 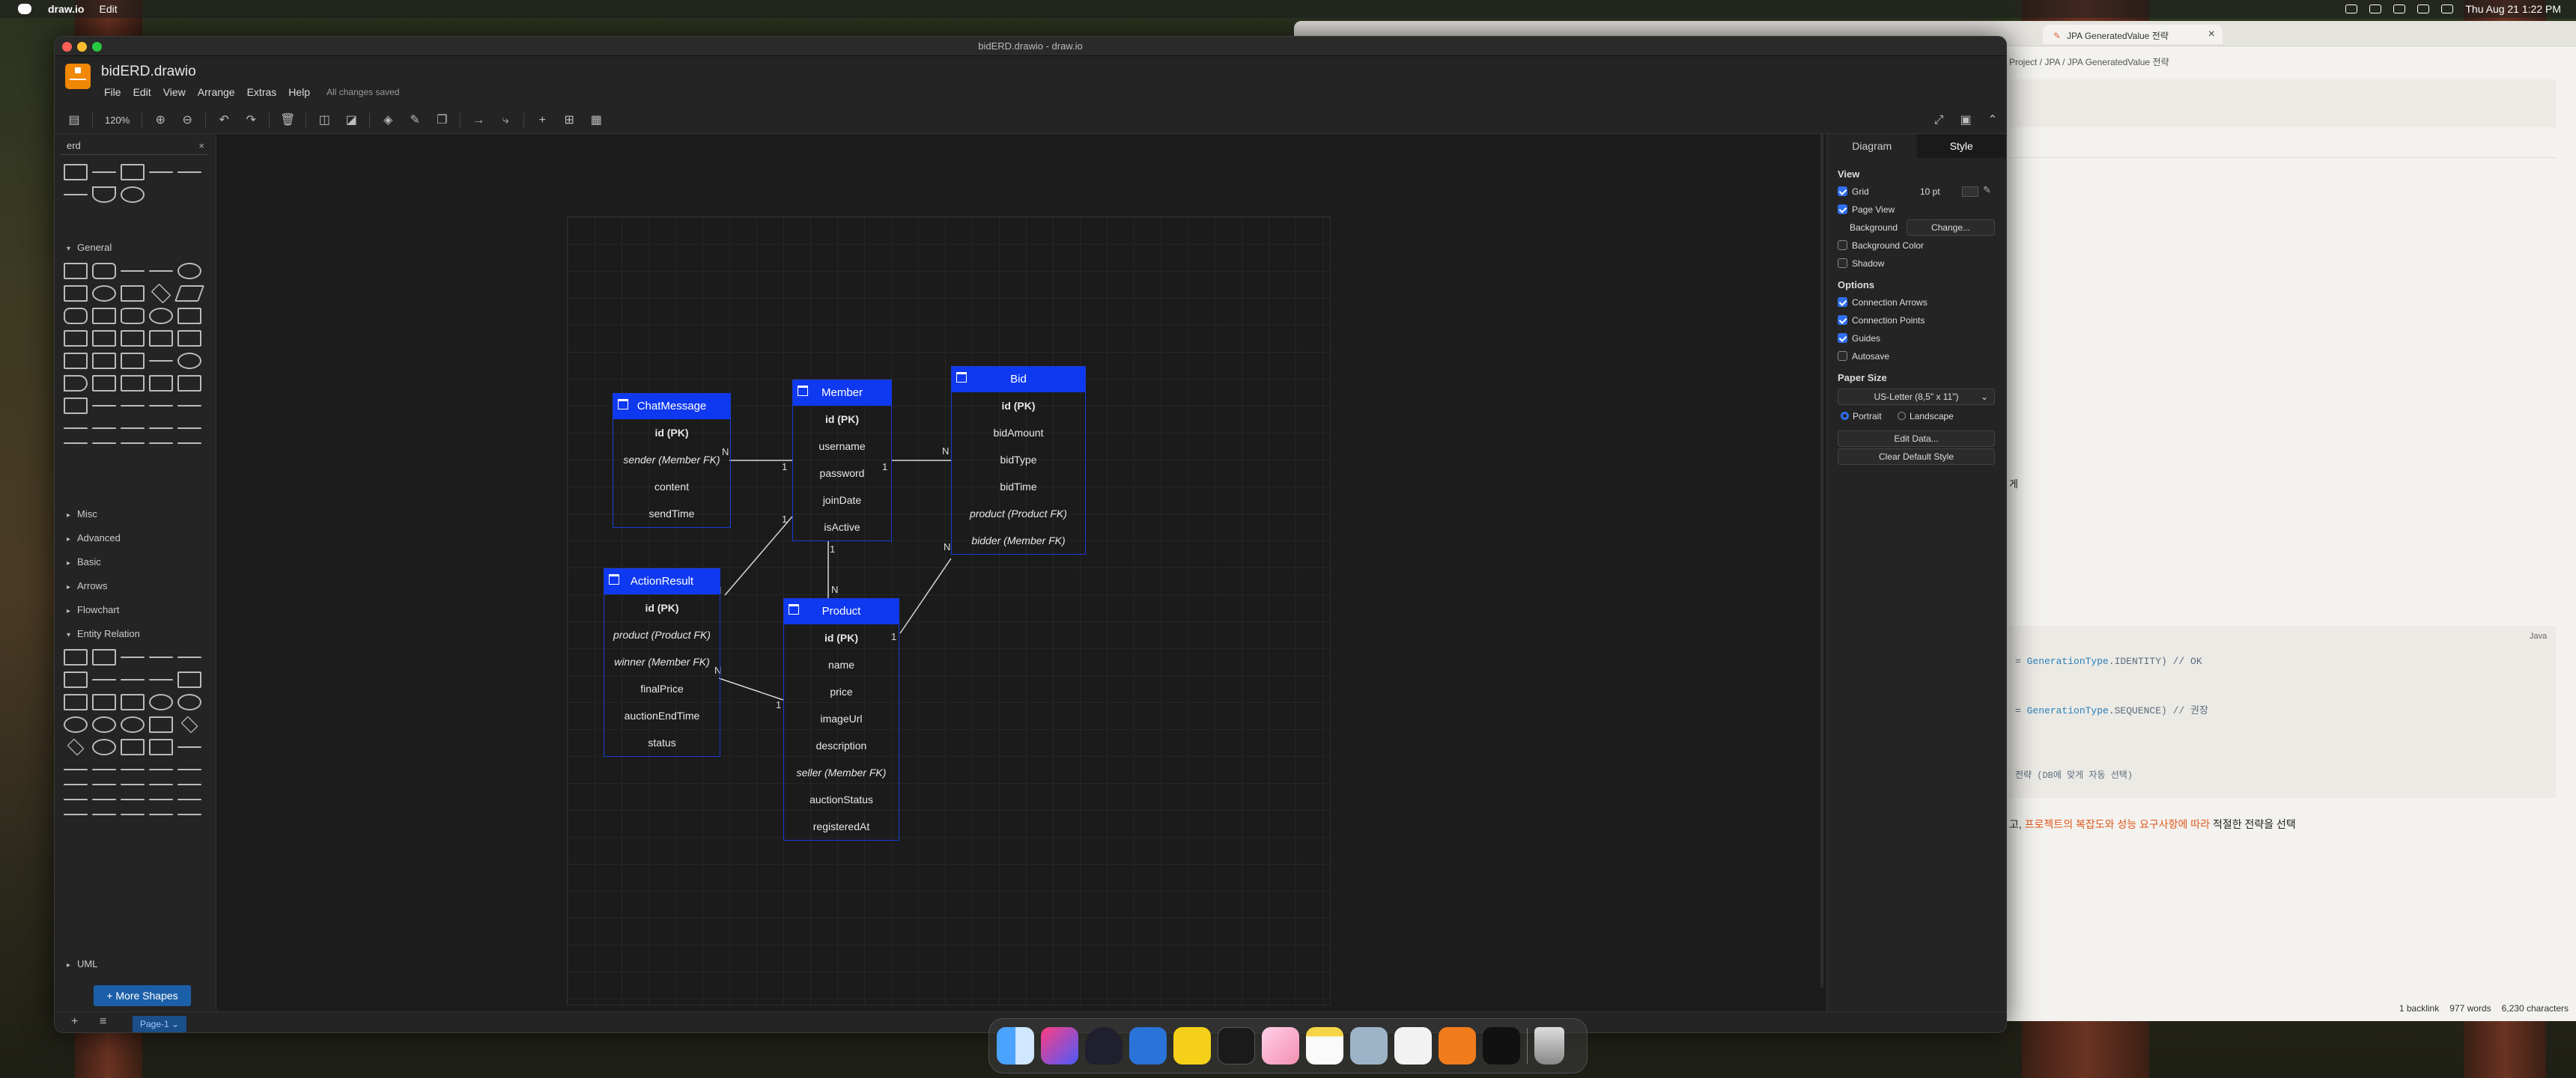 What do you see at coordinates (2447, 8) in the screenshot?
I see `control-center-icon` at bounding box center [2447, 8].